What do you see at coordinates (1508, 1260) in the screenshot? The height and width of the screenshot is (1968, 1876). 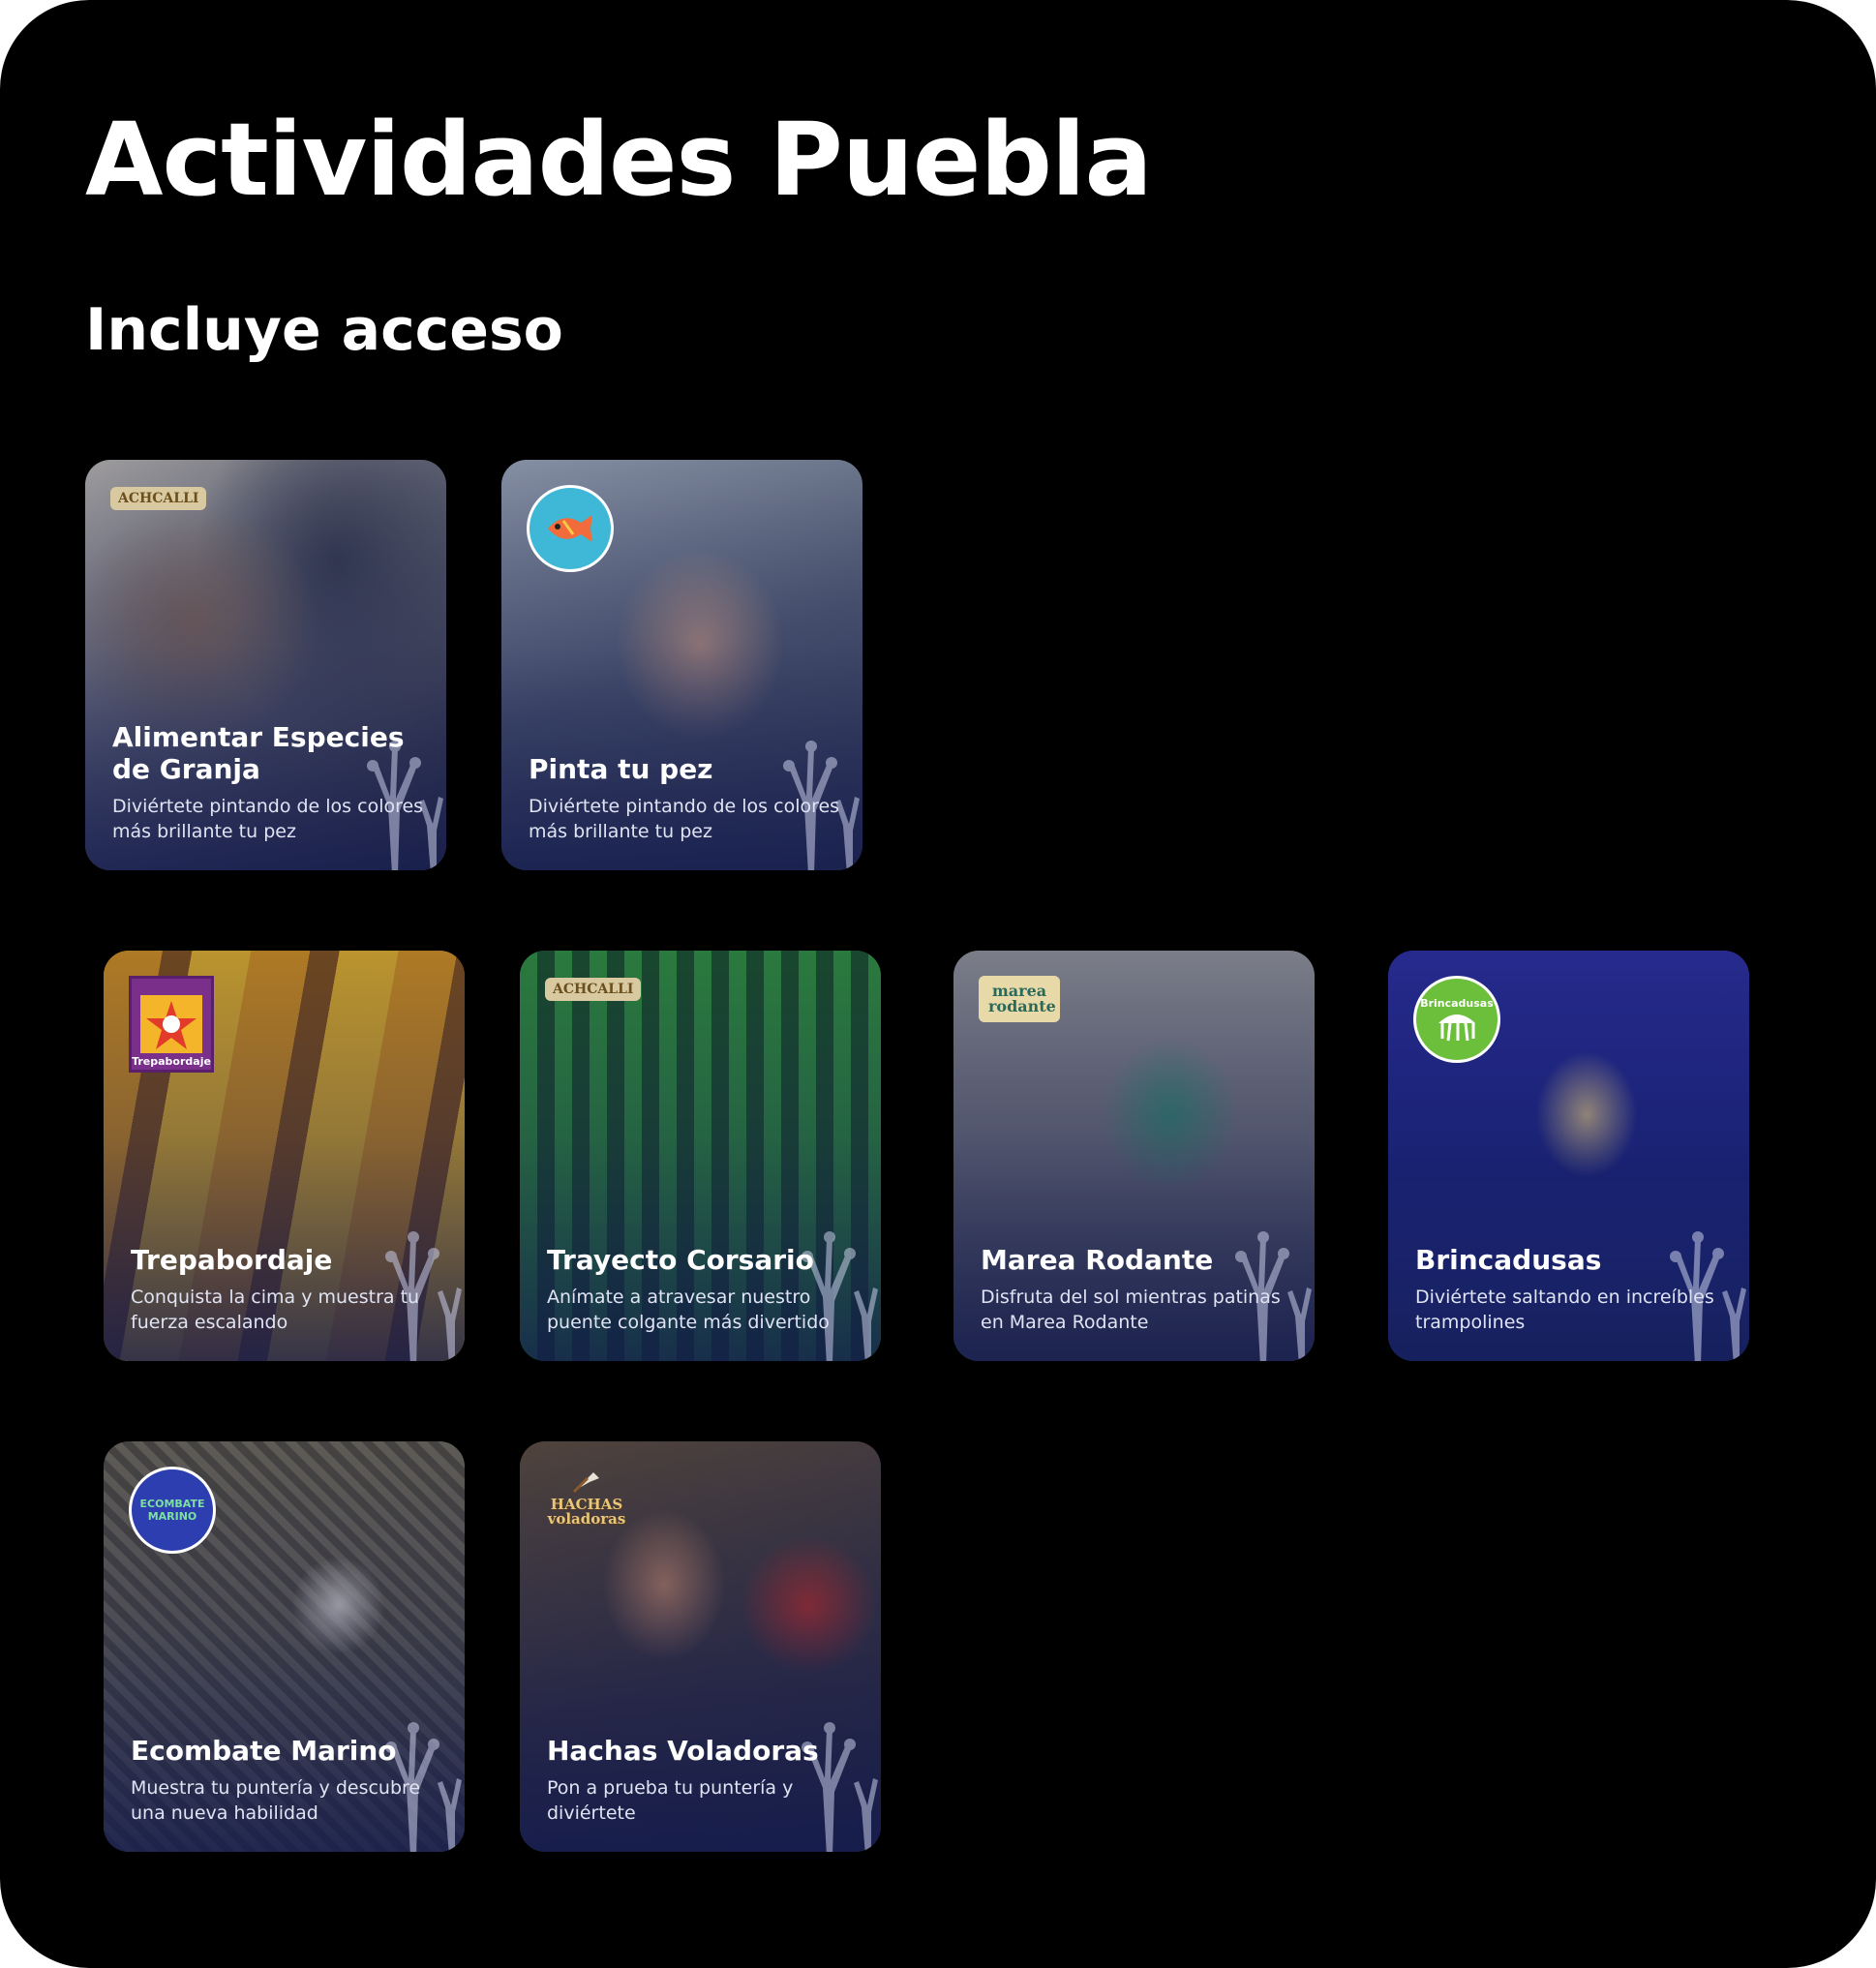 I see `card-title: Brincadusas` at bounding box center [1508, 1260].